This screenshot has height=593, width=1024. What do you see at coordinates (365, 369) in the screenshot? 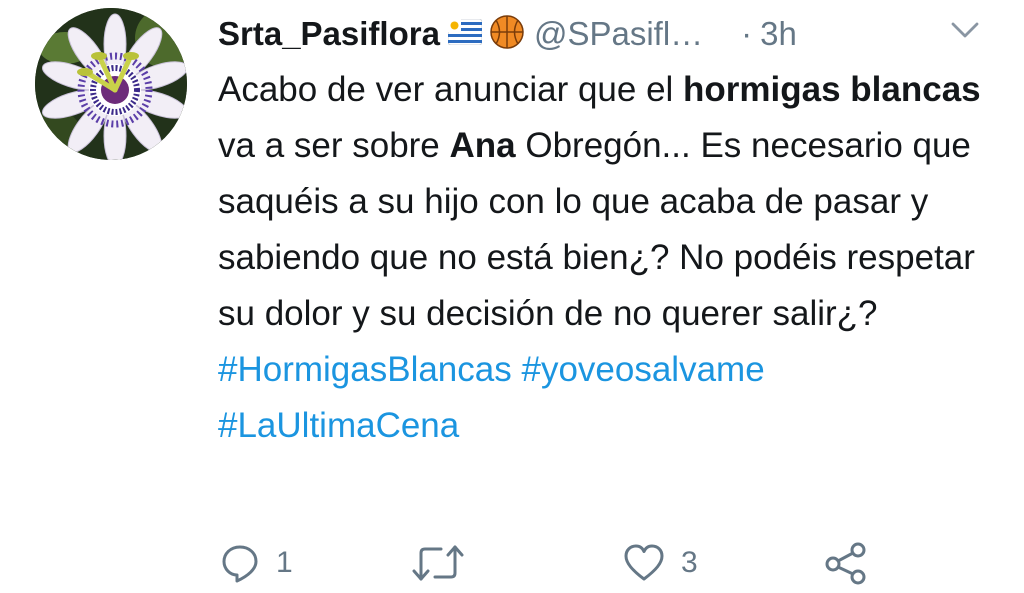
I see `hashtag-link: #HormigasBlancas` at bounding box center [365, 369].